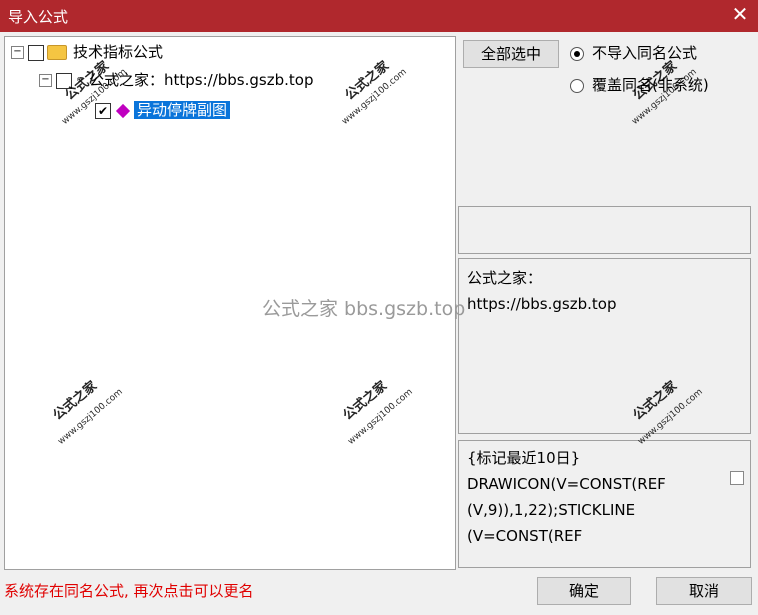 The image size is (758, 615). What do you see at coordinates (38, 17) in the screenshot?
I see `window-title: 导入公式` at bounding box center [38, 17].